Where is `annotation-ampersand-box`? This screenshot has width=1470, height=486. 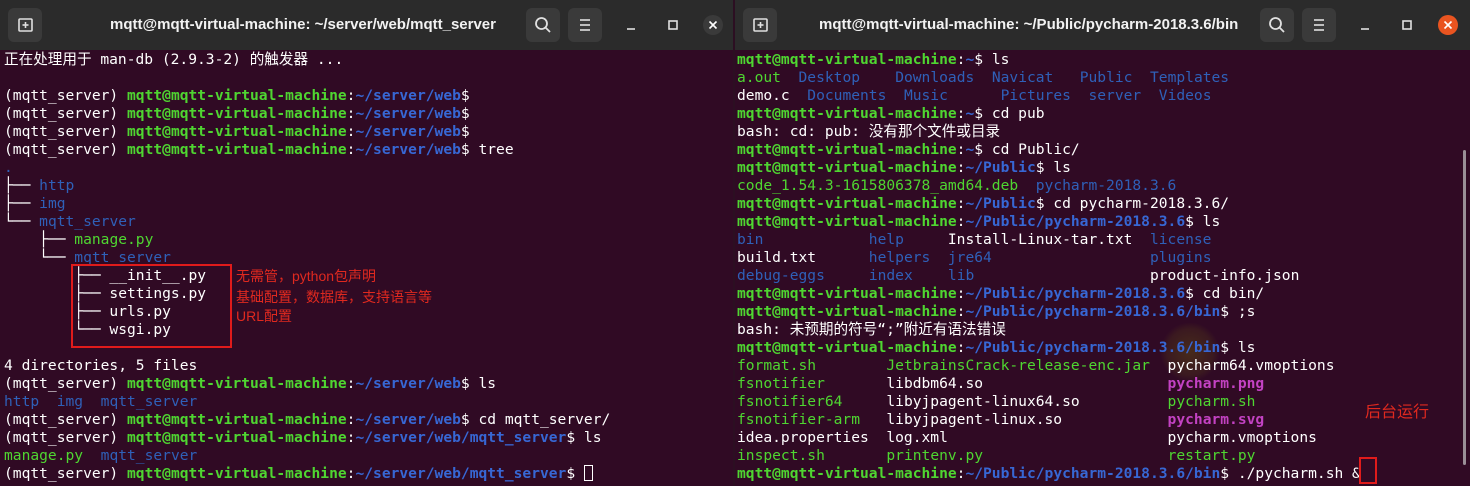
annotation-ampersand-box is located at coordinates (1368, 470).